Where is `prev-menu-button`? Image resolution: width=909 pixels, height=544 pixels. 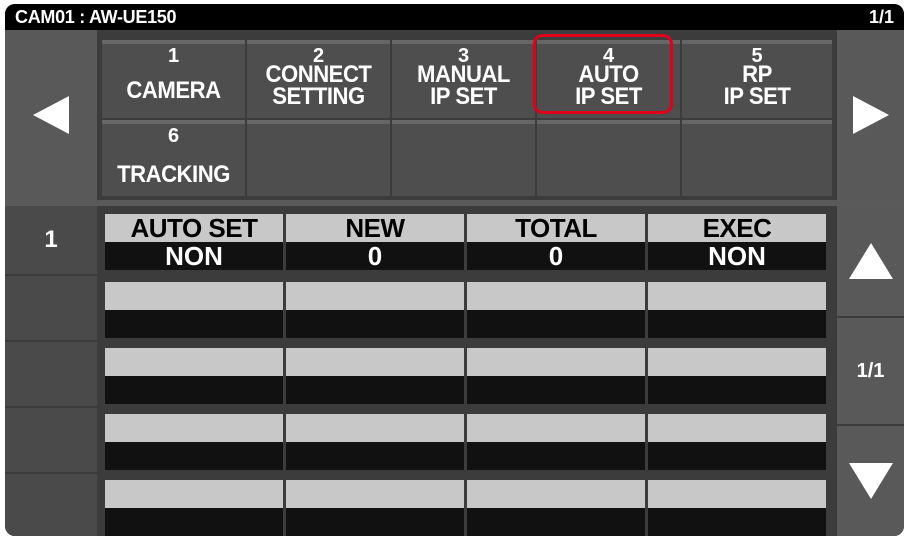 prev-menu-button is located at coordinates (51, 115).